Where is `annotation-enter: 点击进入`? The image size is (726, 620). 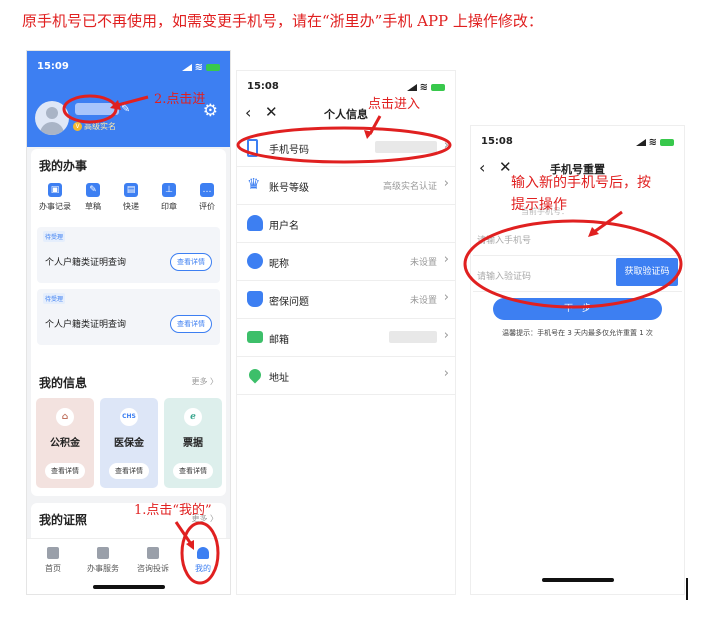 annotation-enter: 点击进入 is located at coordinates (394, 104).